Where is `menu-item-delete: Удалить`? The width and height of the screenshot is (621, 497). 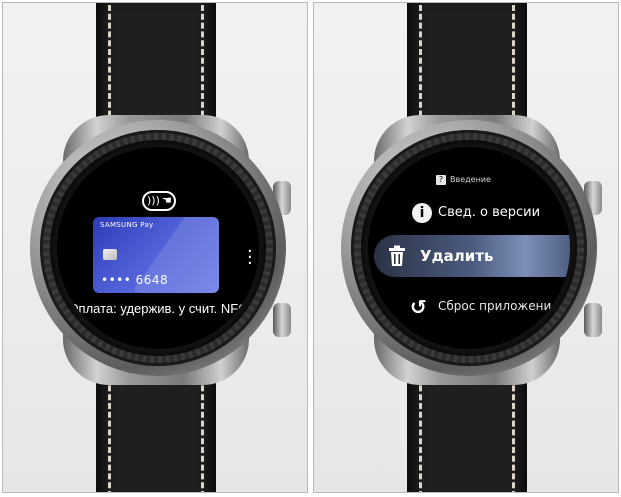
menu-item-delete: Удалить is located at coordinates (472, 256).